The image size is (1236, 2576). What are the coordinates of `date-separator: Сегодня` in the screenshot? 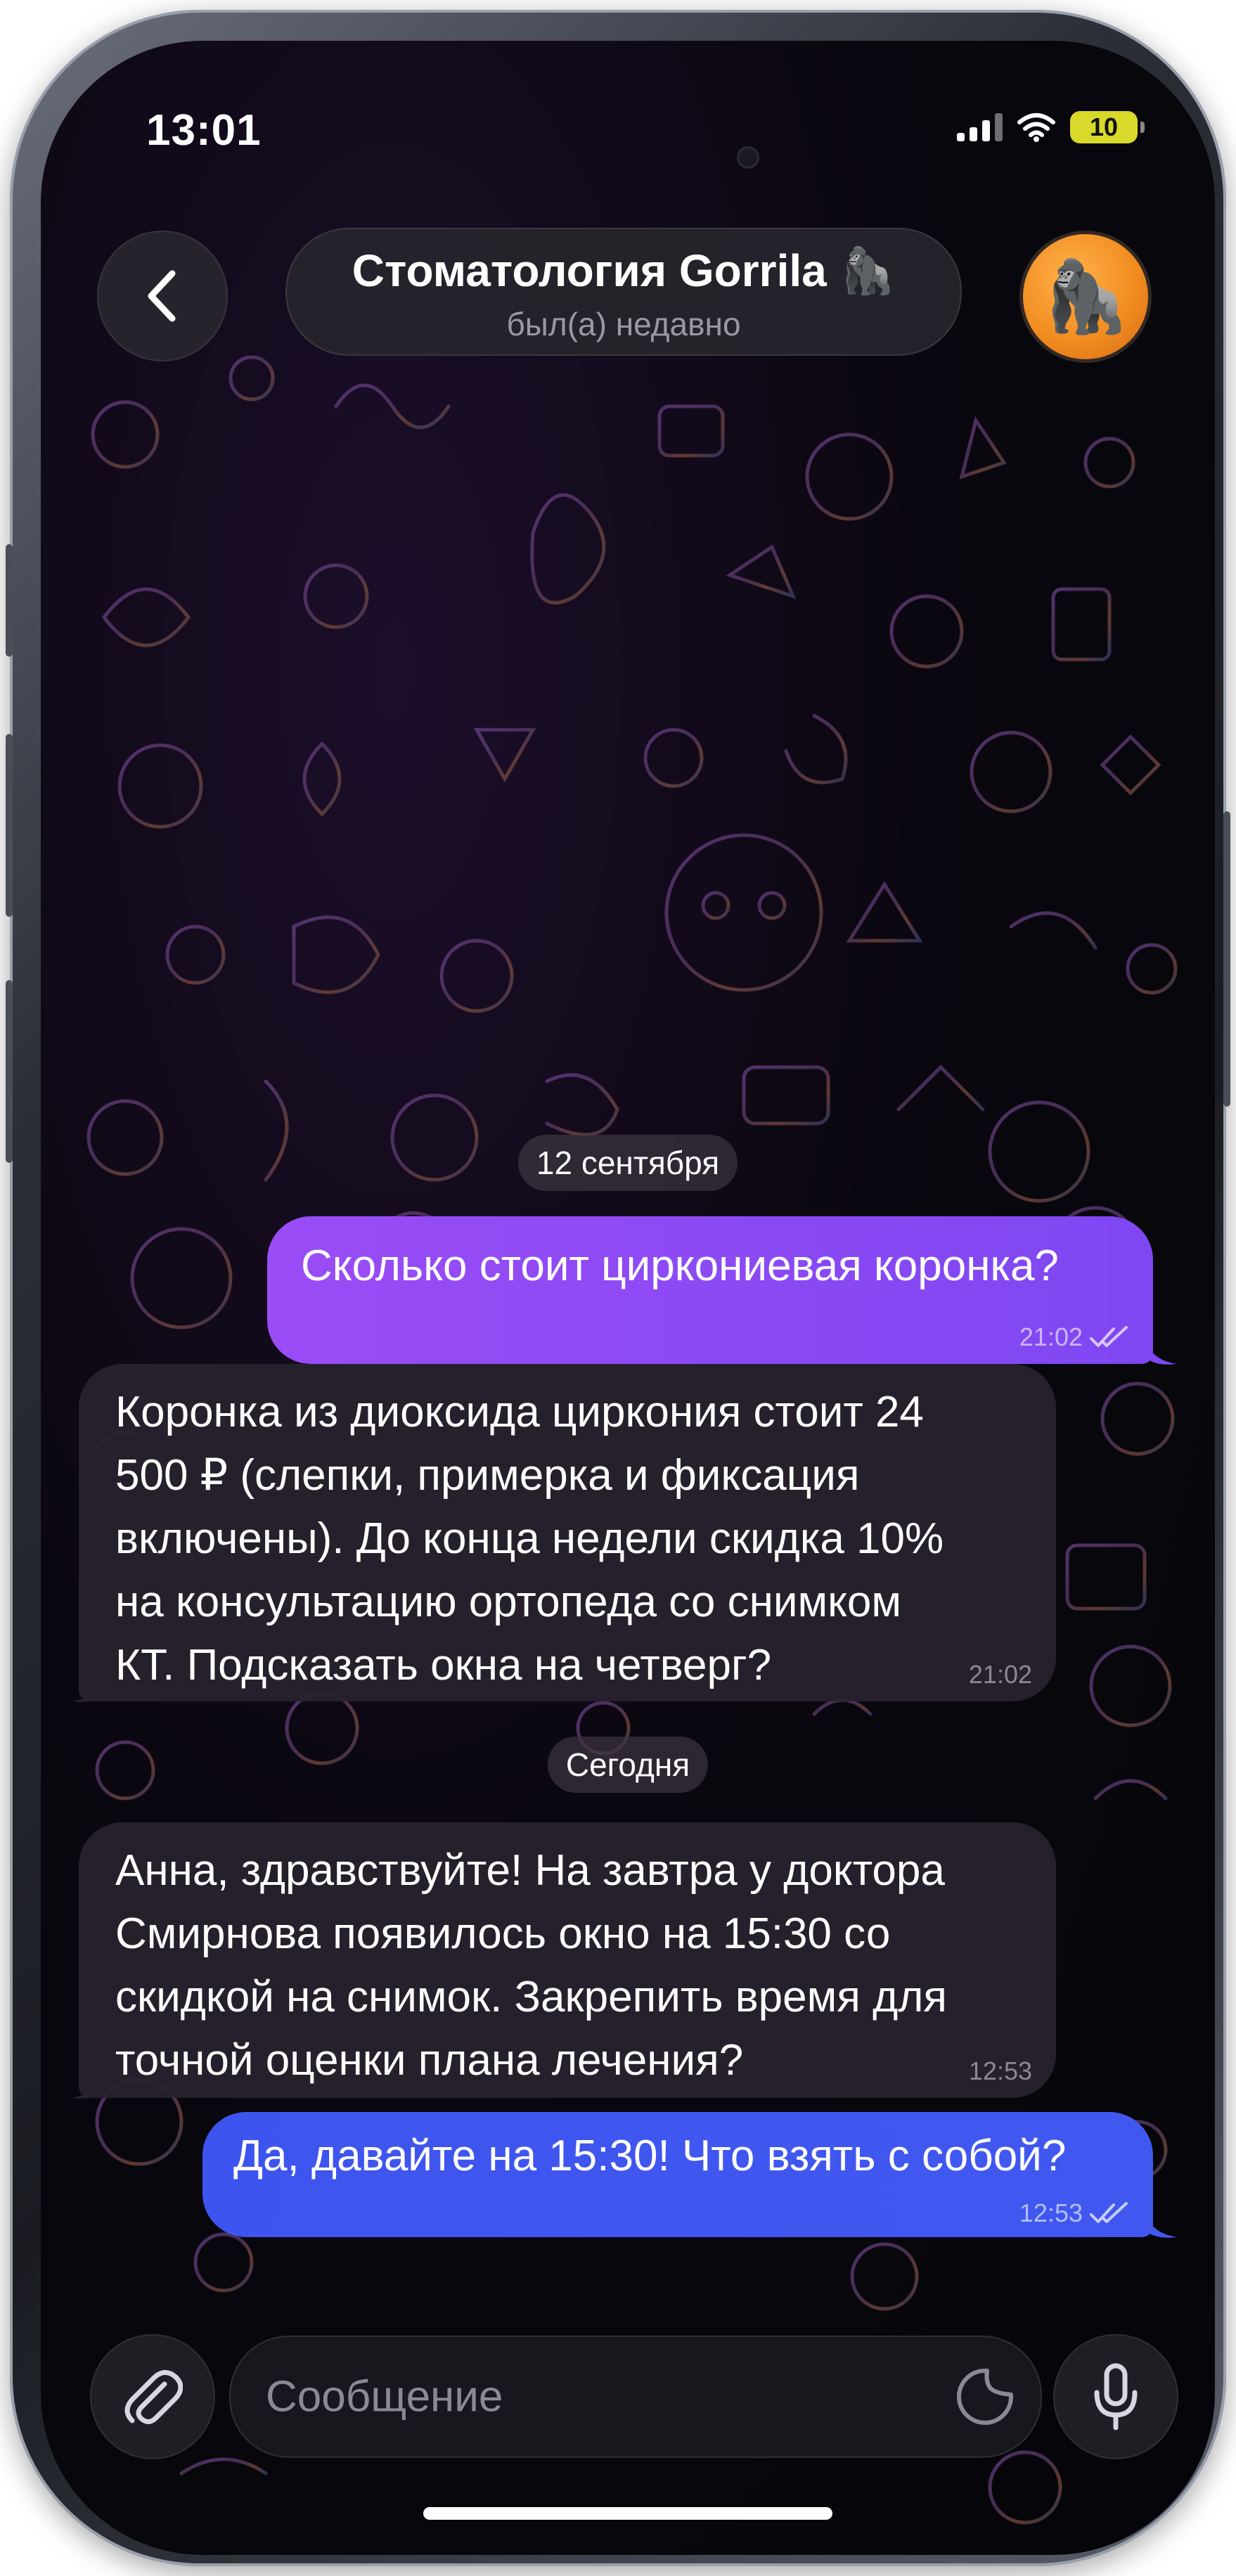 It's located at (628, 1765).